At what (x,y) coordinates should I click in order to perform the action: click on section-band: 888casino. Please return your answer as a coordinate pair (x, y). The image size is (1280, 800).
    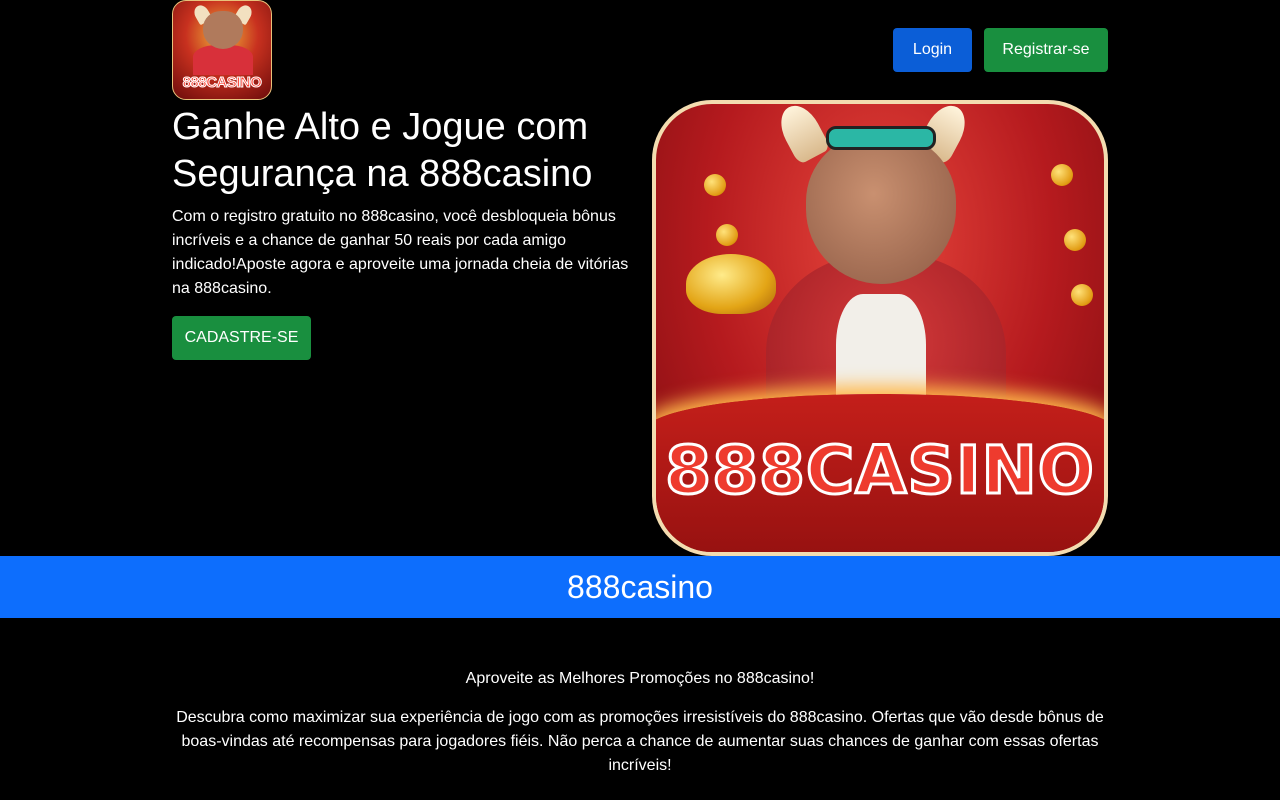
    Looking at the image, I should click on (640, 587).